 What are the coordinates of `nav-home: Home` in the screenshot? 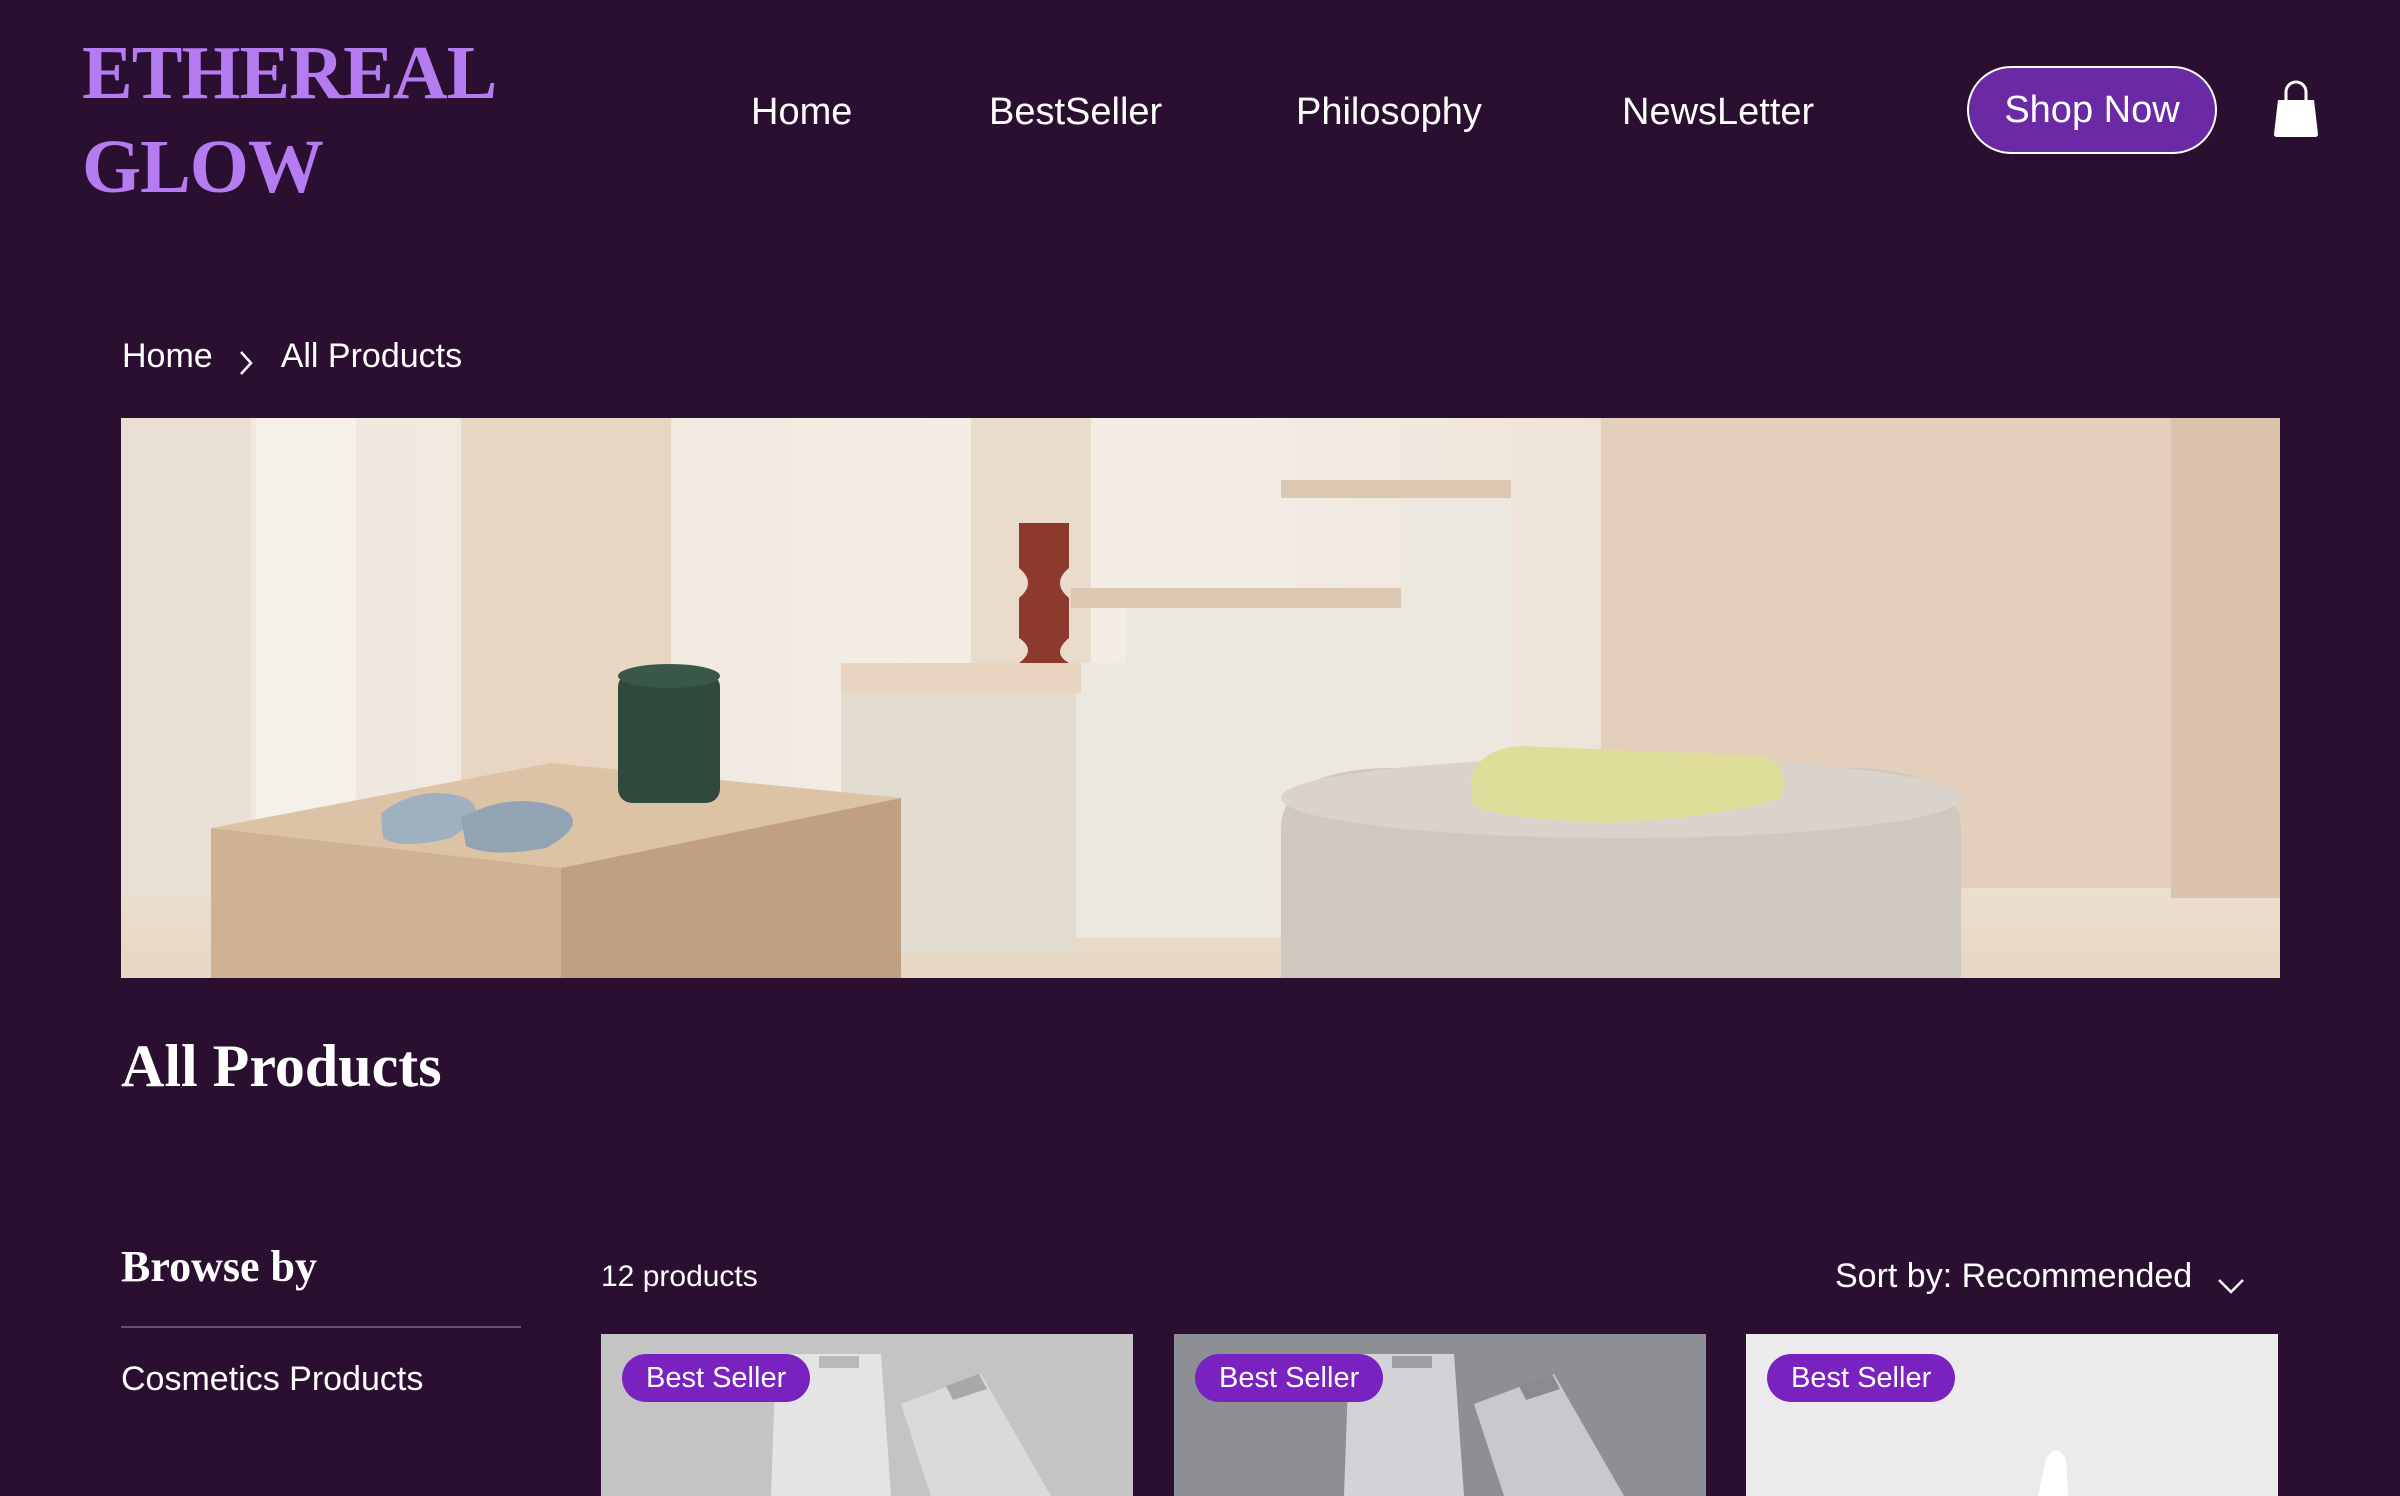 It's located at (801, 112).